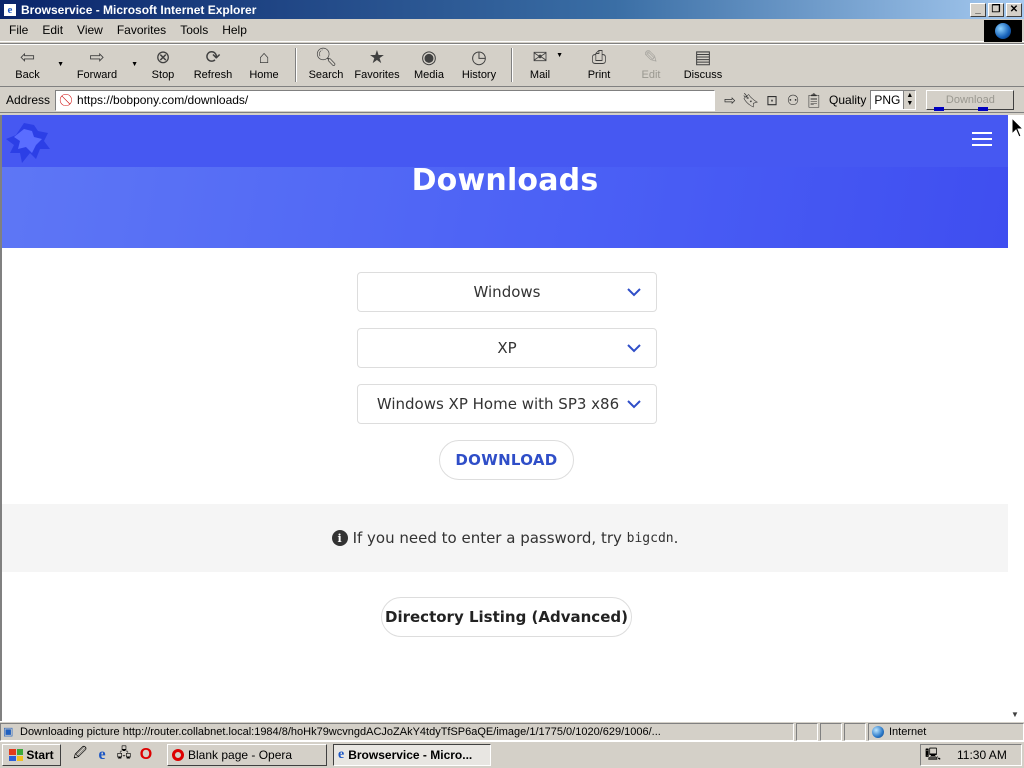 Image resolution: width=1024 pixels, height=768 pixels. I want to click on menu-help: Help, so click(234, 30).